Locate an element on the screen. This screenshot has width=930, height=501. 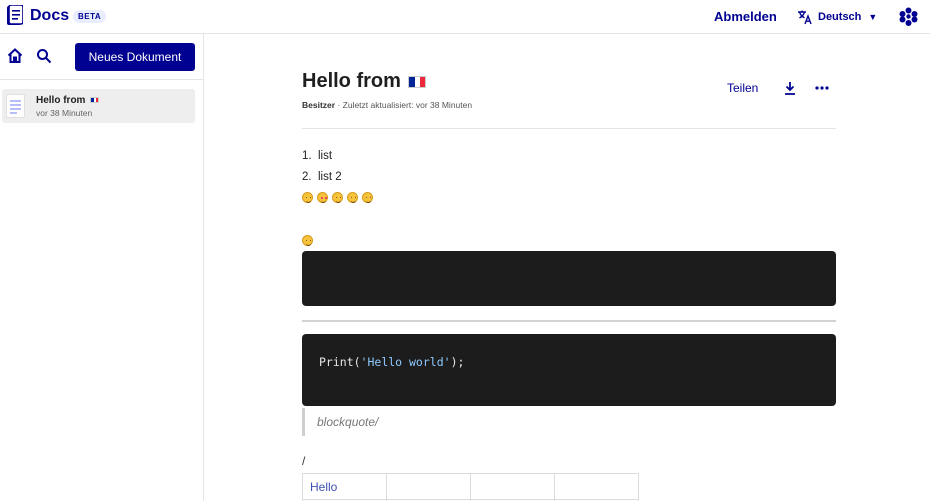
star-struck-face-icon is located at coordinates (337, 197).